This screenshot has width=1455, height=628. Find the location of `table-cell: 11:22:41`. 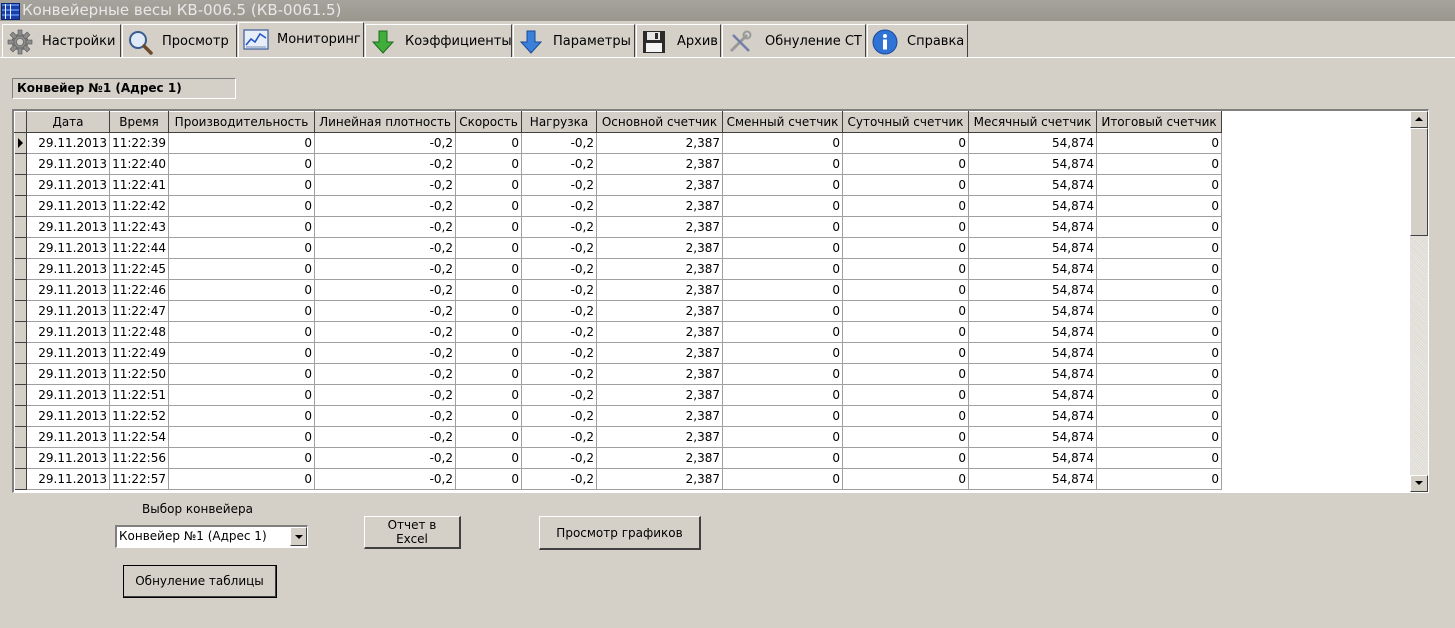

table-cell: 11:22:41 is located at coordinates (139, 185).